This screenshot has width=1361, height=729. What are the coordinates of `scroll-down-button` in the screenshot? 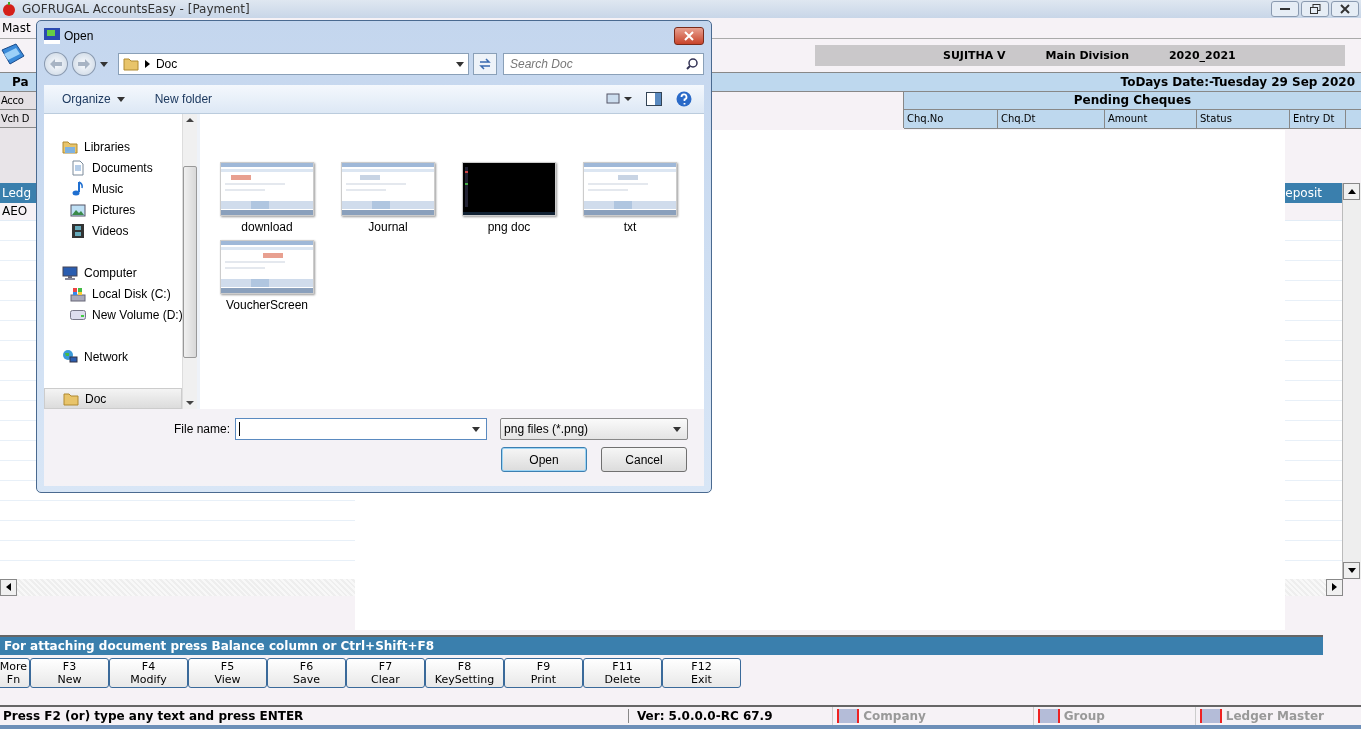 It's located at (1351, 570).